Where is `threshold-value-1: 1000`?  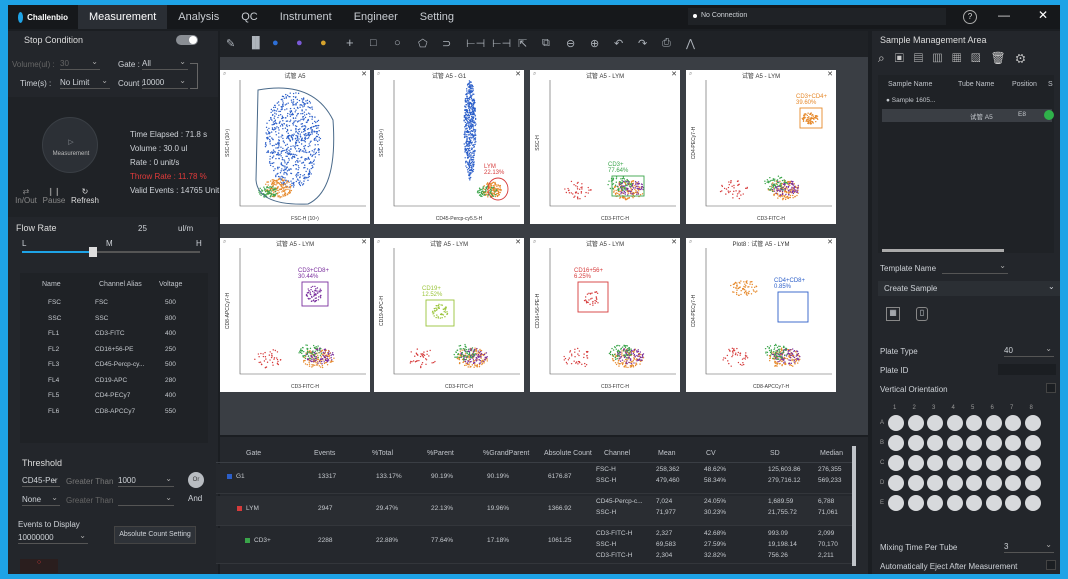
threshold-value-1: 1000 is located at coordinates (146, 480).